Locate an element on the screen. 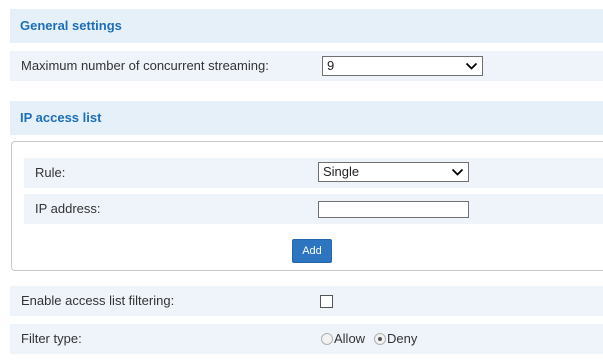 The image size is (603, 360). ip-access-title: IP access list is located at coordinates (61, 117).